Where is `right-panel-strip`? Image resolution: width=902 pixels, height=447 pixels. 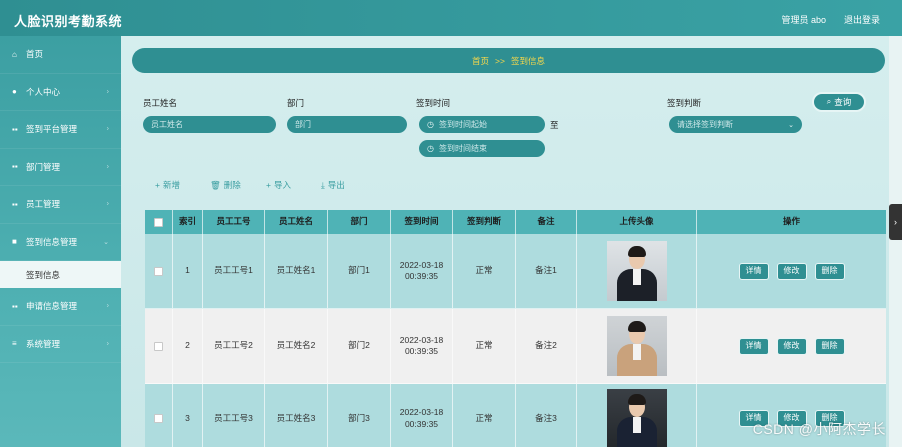 right-panel-strip is located at coordinates (895, 241).